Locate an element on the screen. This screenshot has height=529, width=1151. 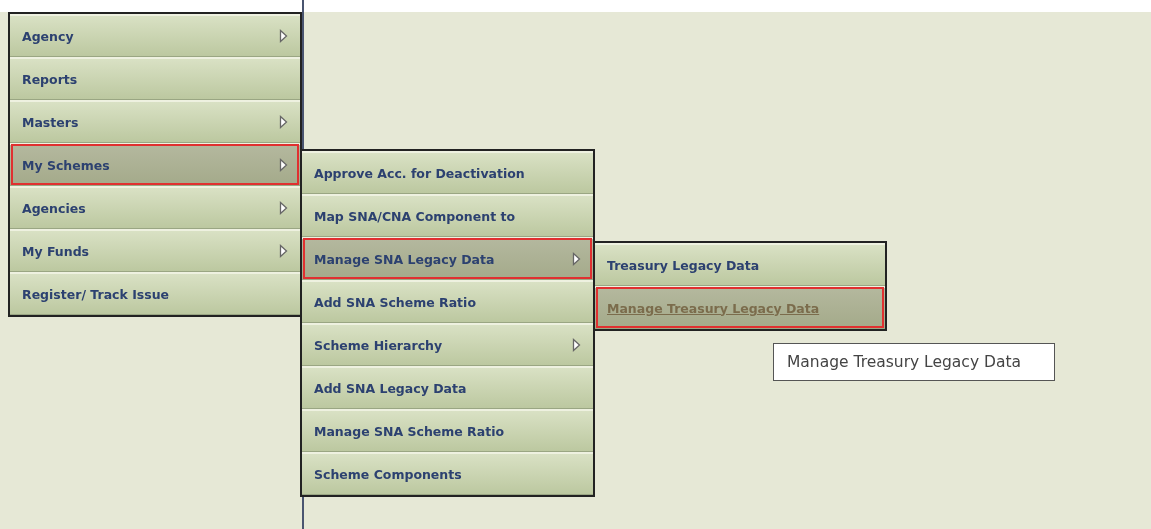
menu-item: Treasury Legacy Data is located at coordinates (740, 264).